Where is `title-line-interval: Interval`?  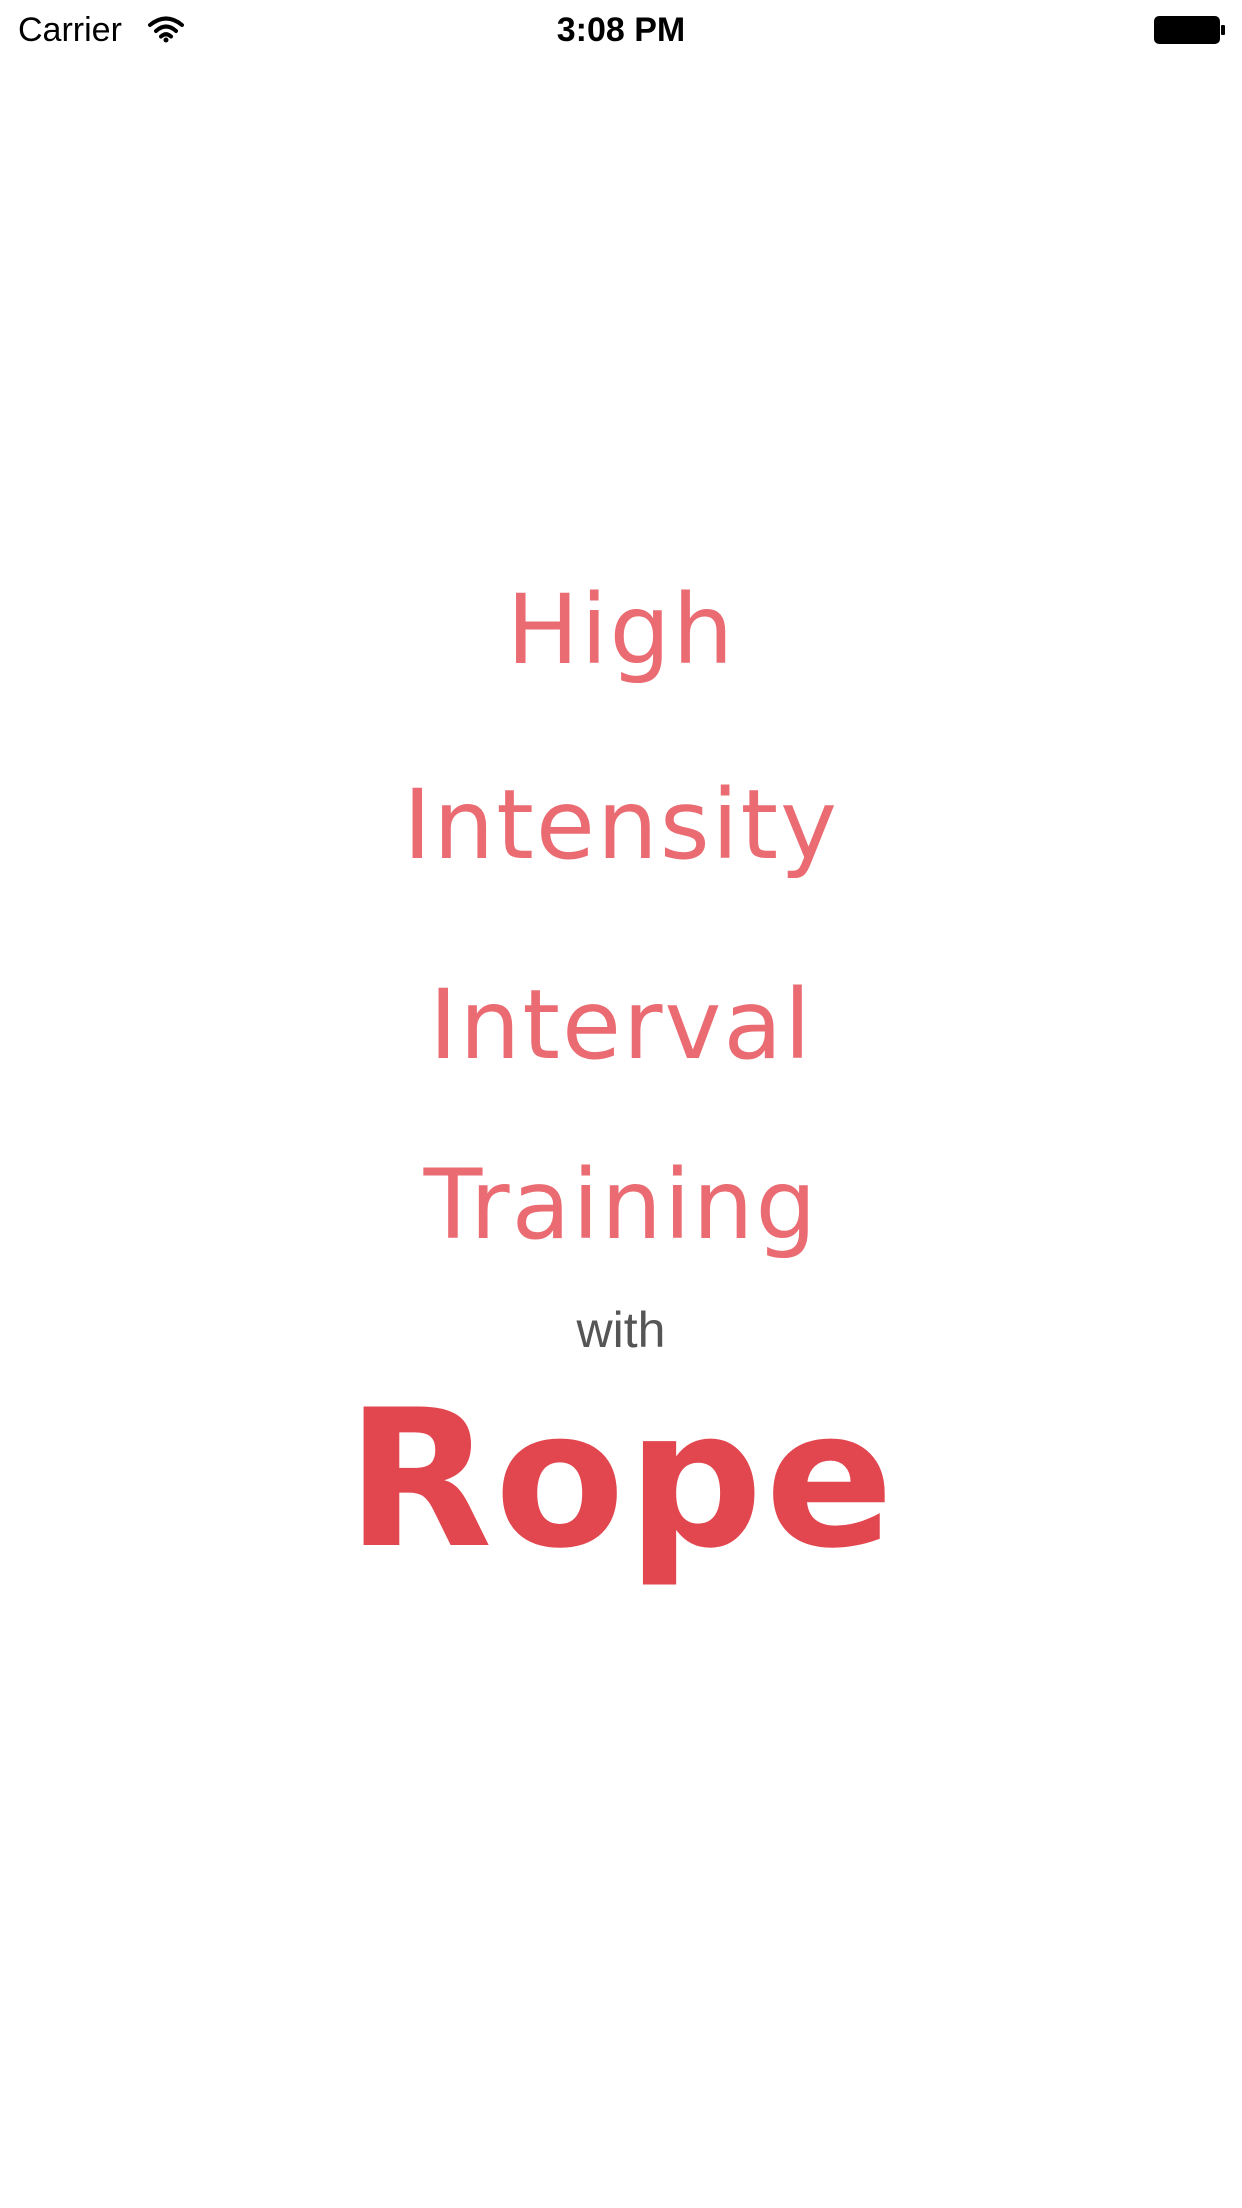
title-line-interval: Interval is located at coordinates (621, 1025).